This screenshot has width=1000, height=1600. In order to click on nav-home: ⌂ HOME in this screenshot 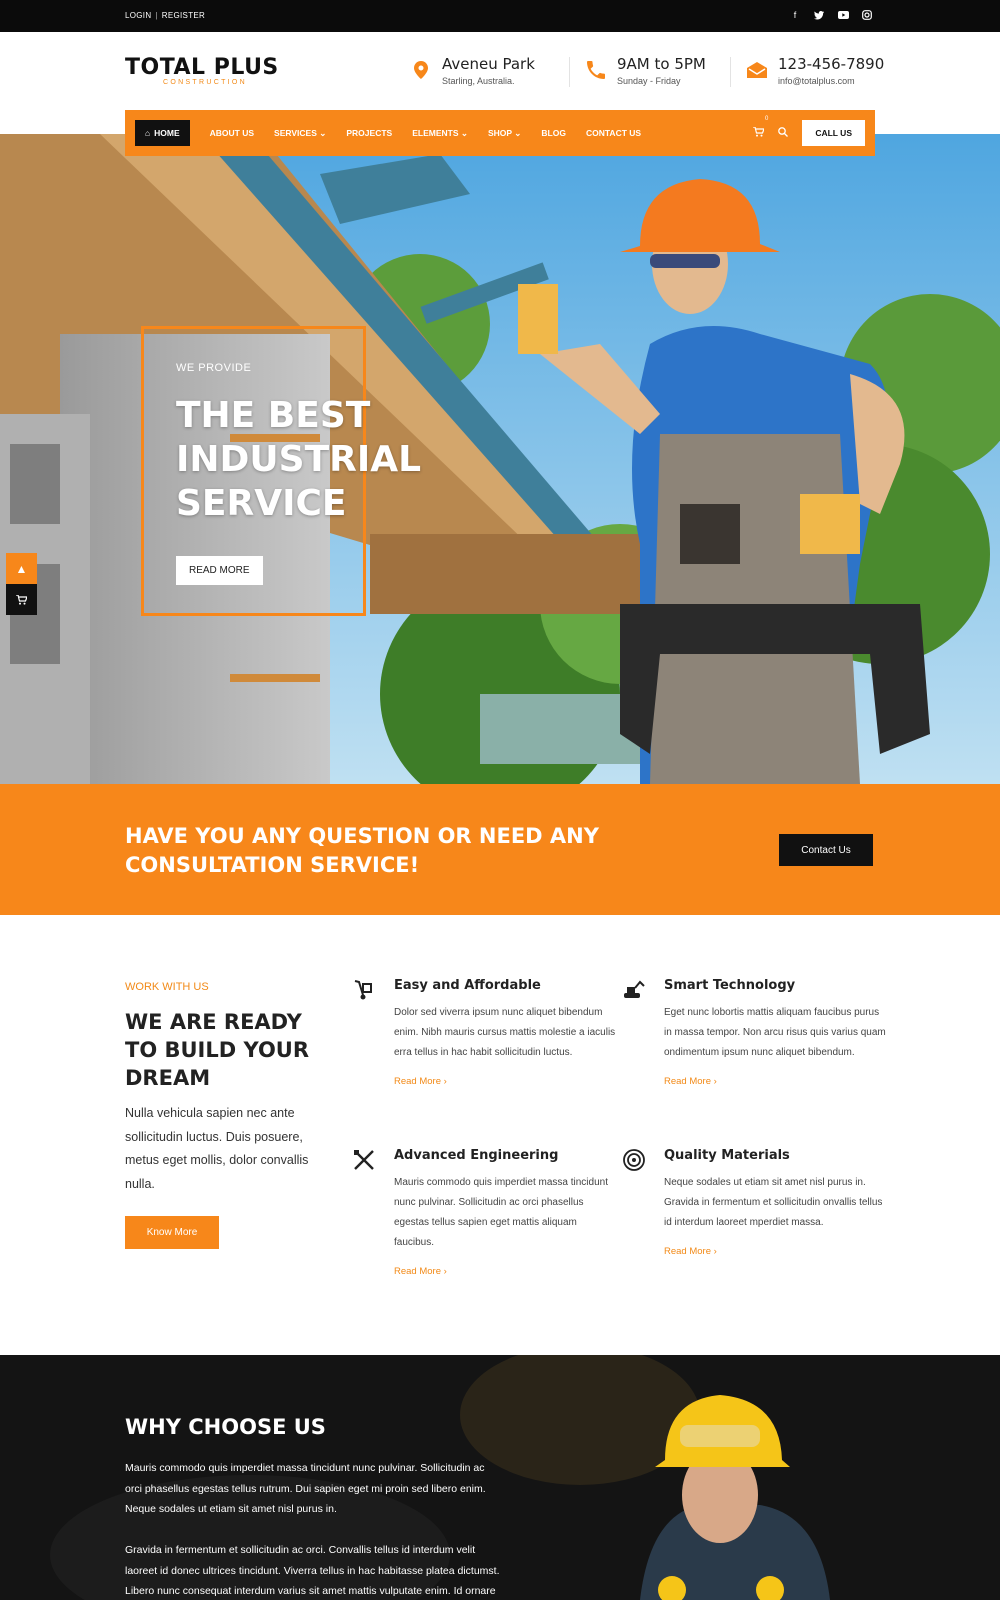, I will do `click(162, 133)`.